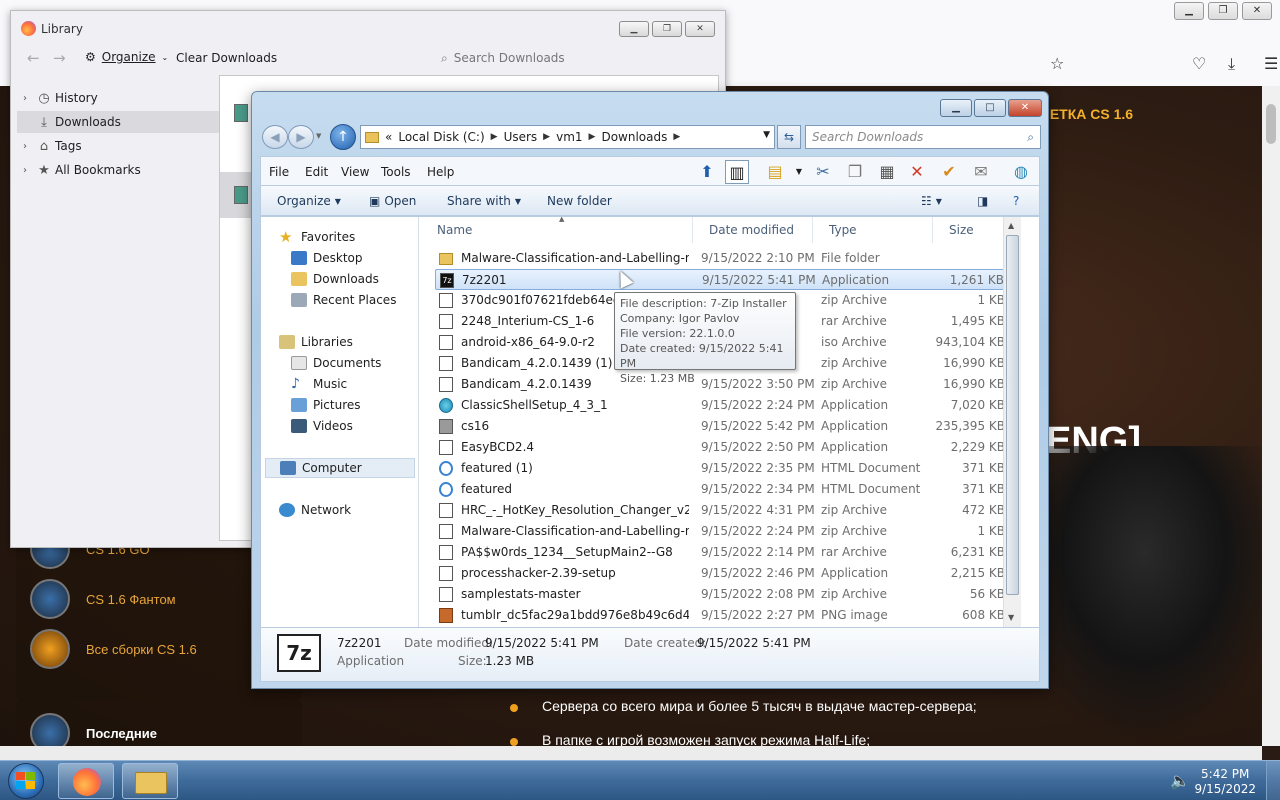 This screenshot has width=1280, height=800. I want to click on nav-libraries: Libraries, so click(316, 342).